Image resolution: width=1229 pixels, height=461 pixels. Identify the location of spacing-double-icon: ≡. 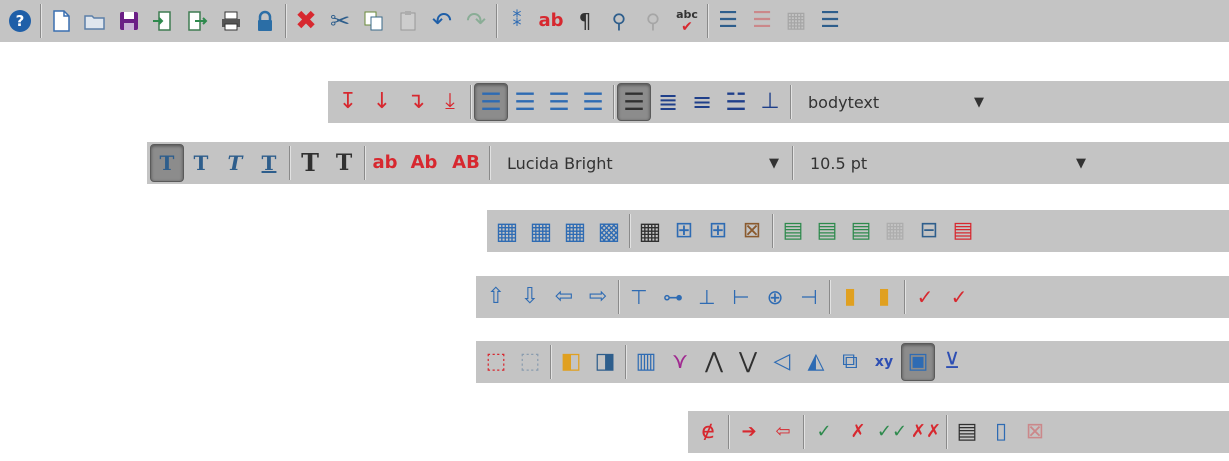
(702, 102).